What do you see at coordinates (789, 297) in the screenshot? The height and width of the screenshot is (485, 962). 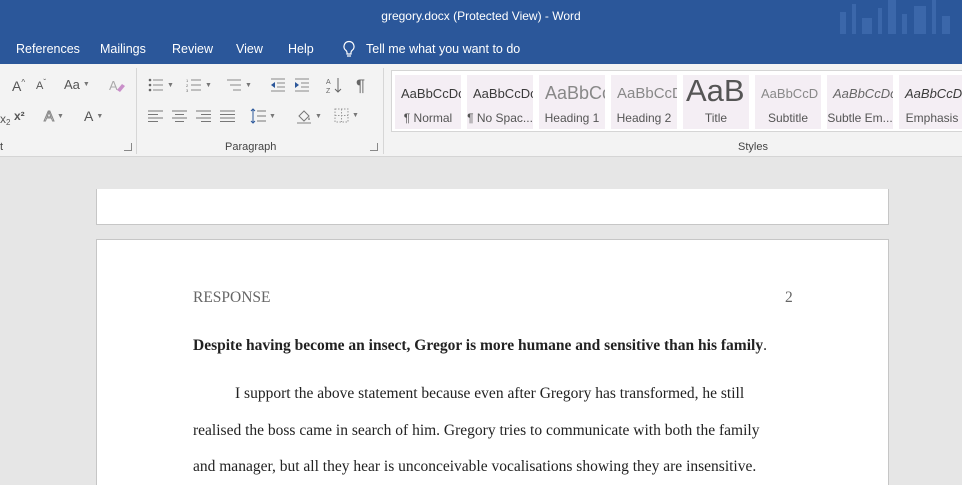 I see `page-number: 2` at bounding box center [789, 297].